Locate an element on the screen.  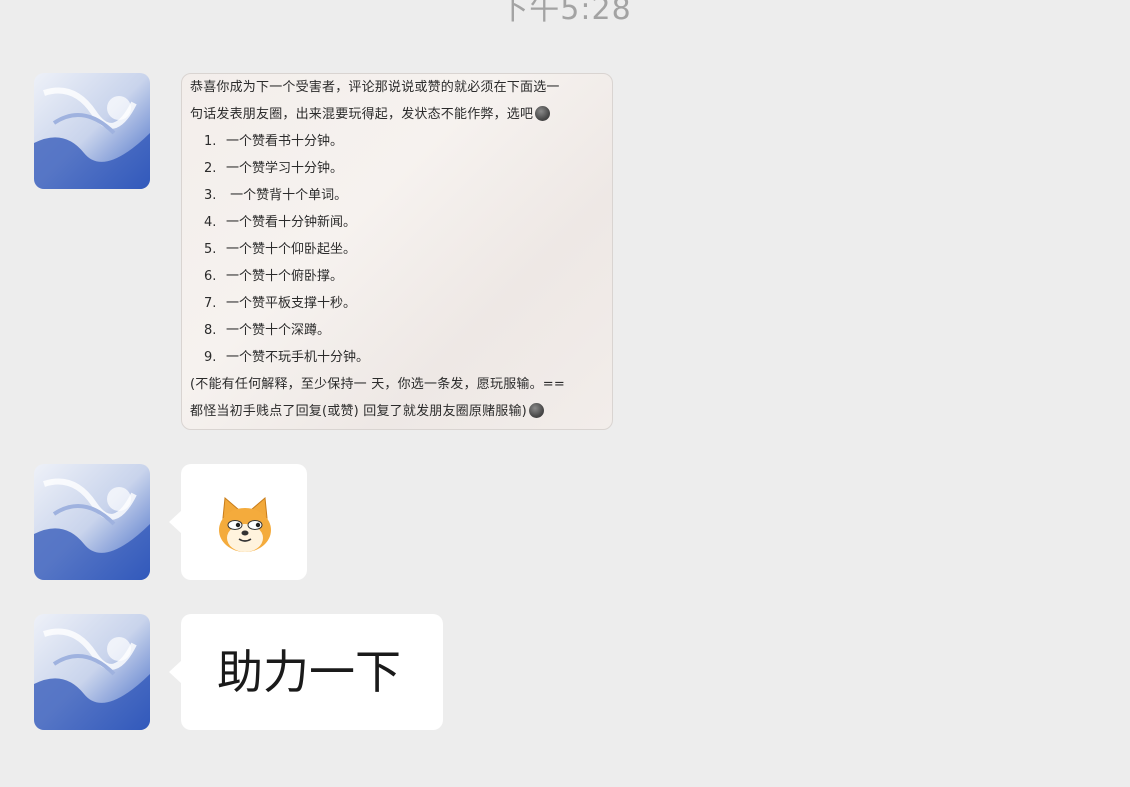
list-item: 3. 一个赞背十个单词。 is located at coordinates (276, 195).